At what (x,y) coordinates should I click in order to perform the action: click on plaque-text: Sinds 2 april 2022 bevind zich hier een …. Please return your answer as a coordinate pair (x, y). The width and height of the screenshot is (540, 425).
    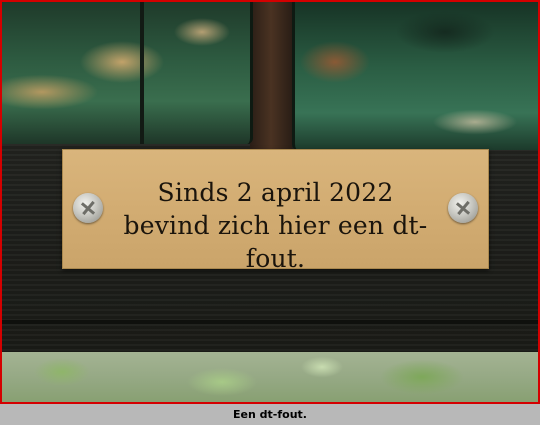
    Looking at the image, I should click on (275, 225).